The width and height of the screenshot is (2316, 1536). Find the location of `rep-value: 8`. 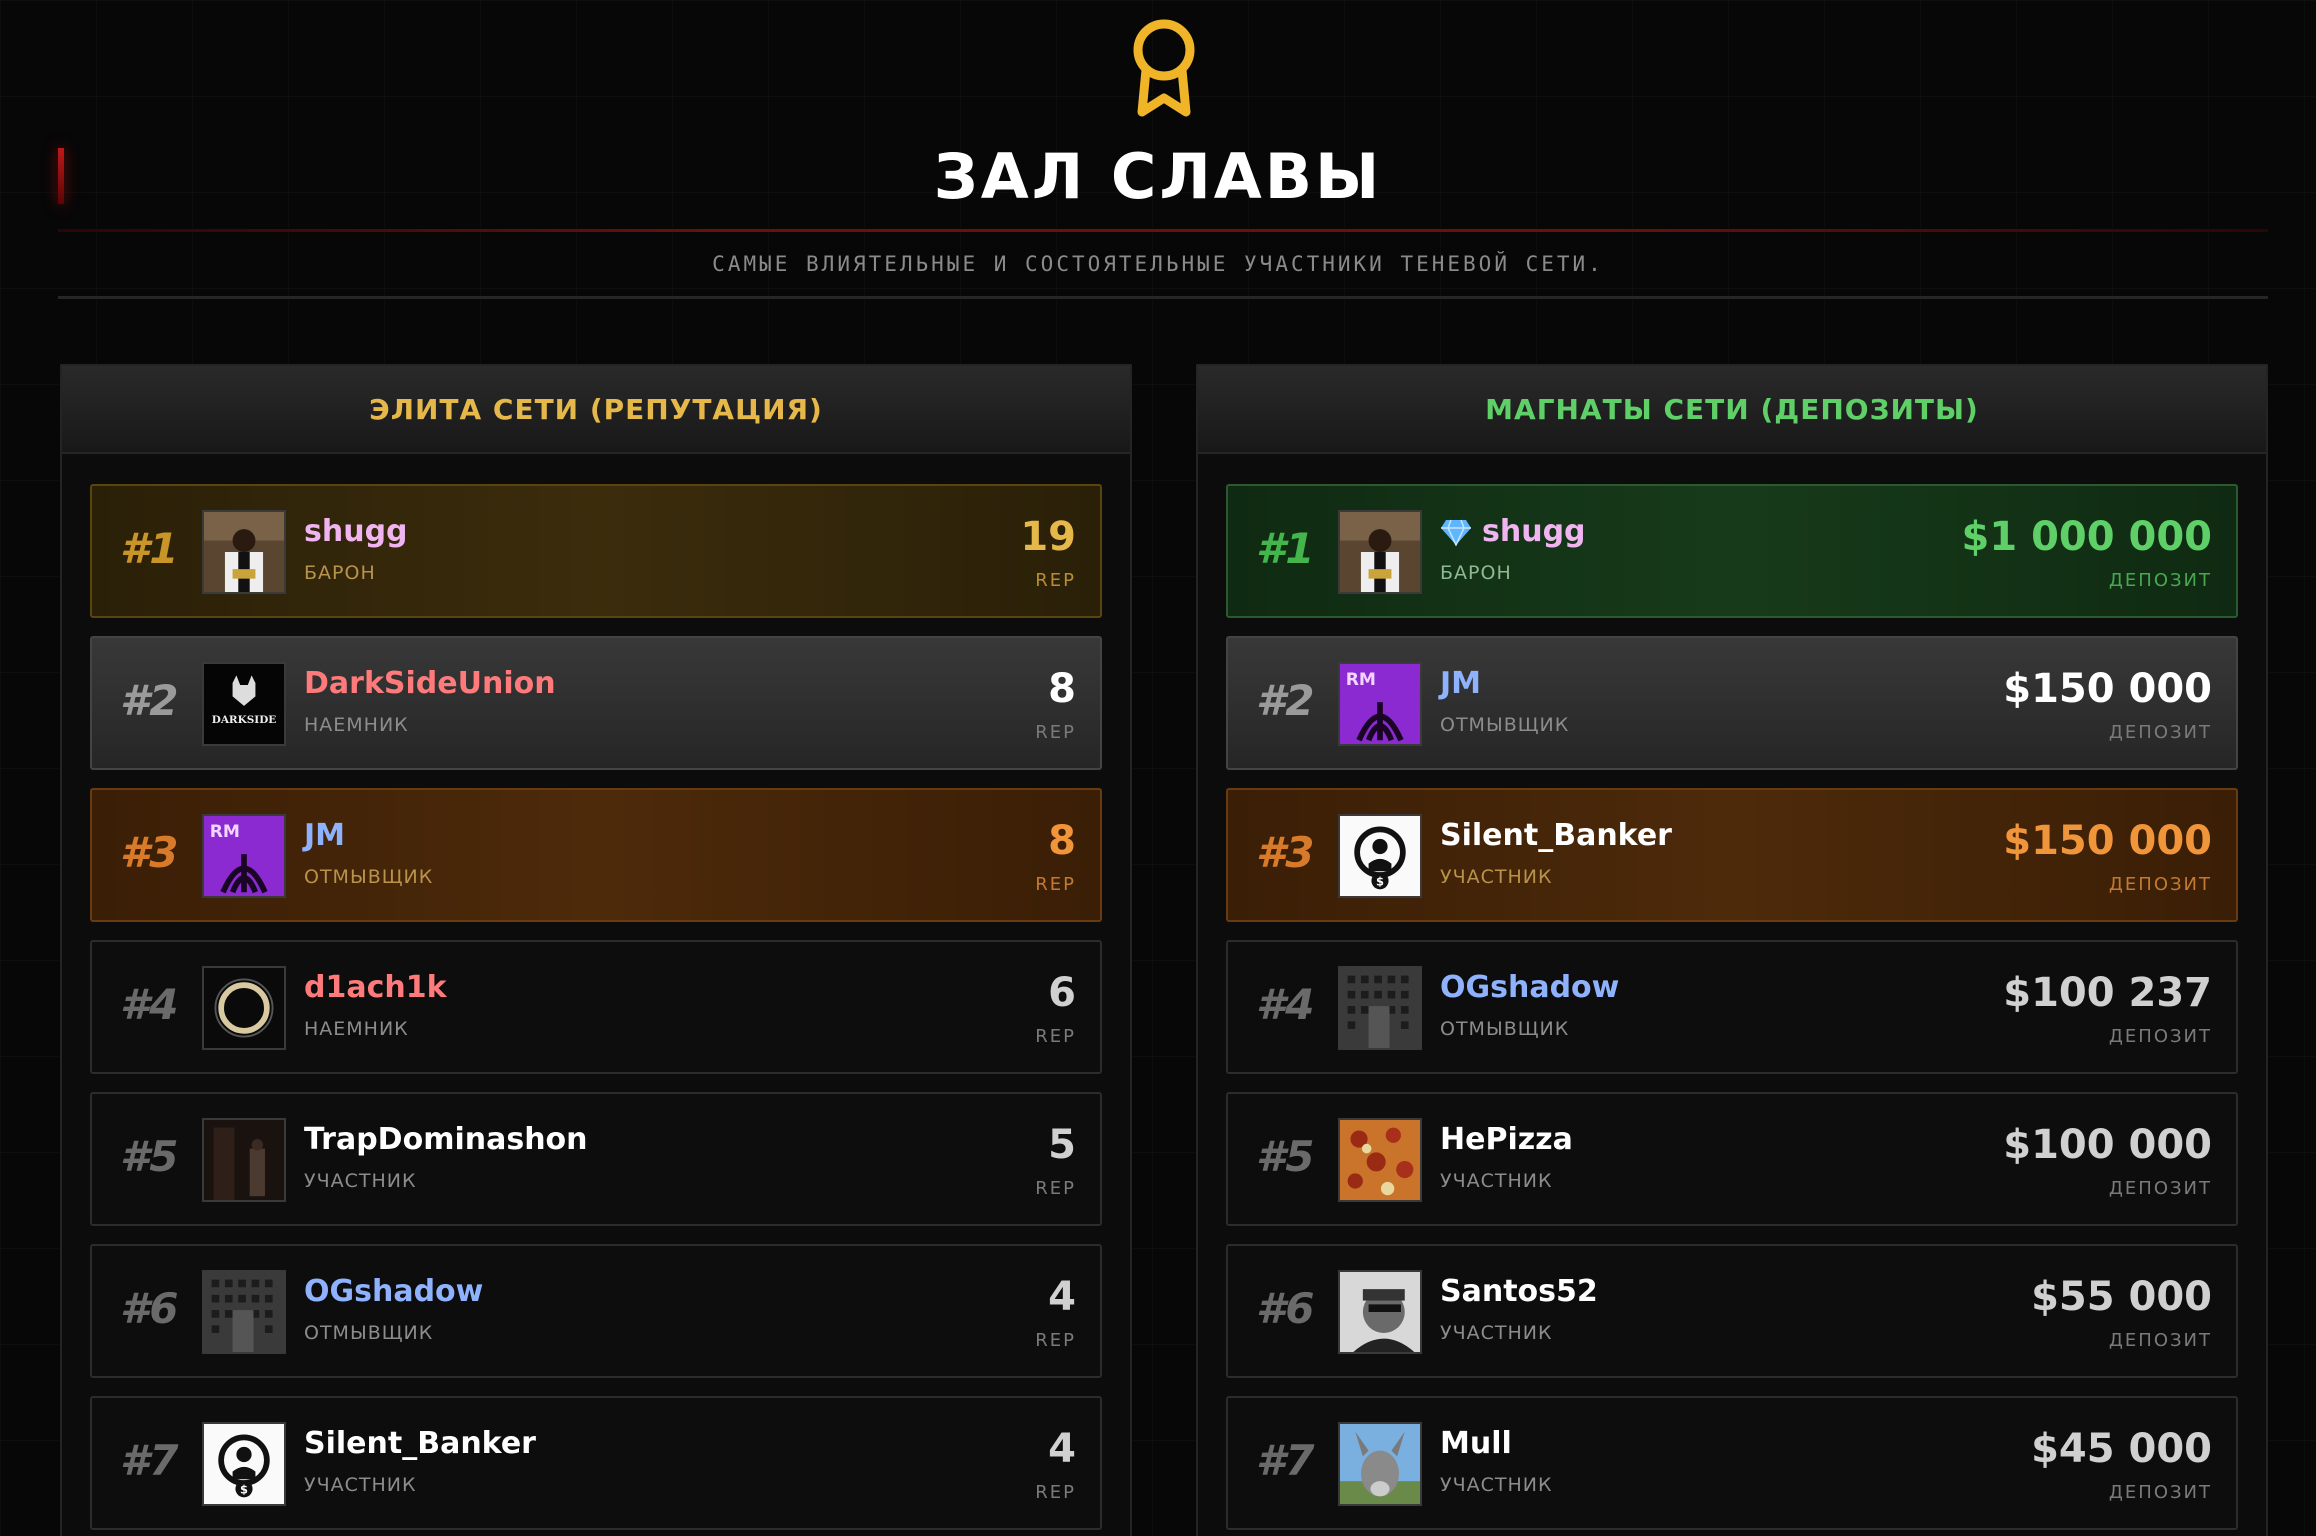

rep-value: 8 is located at coordinates (1062, 689).